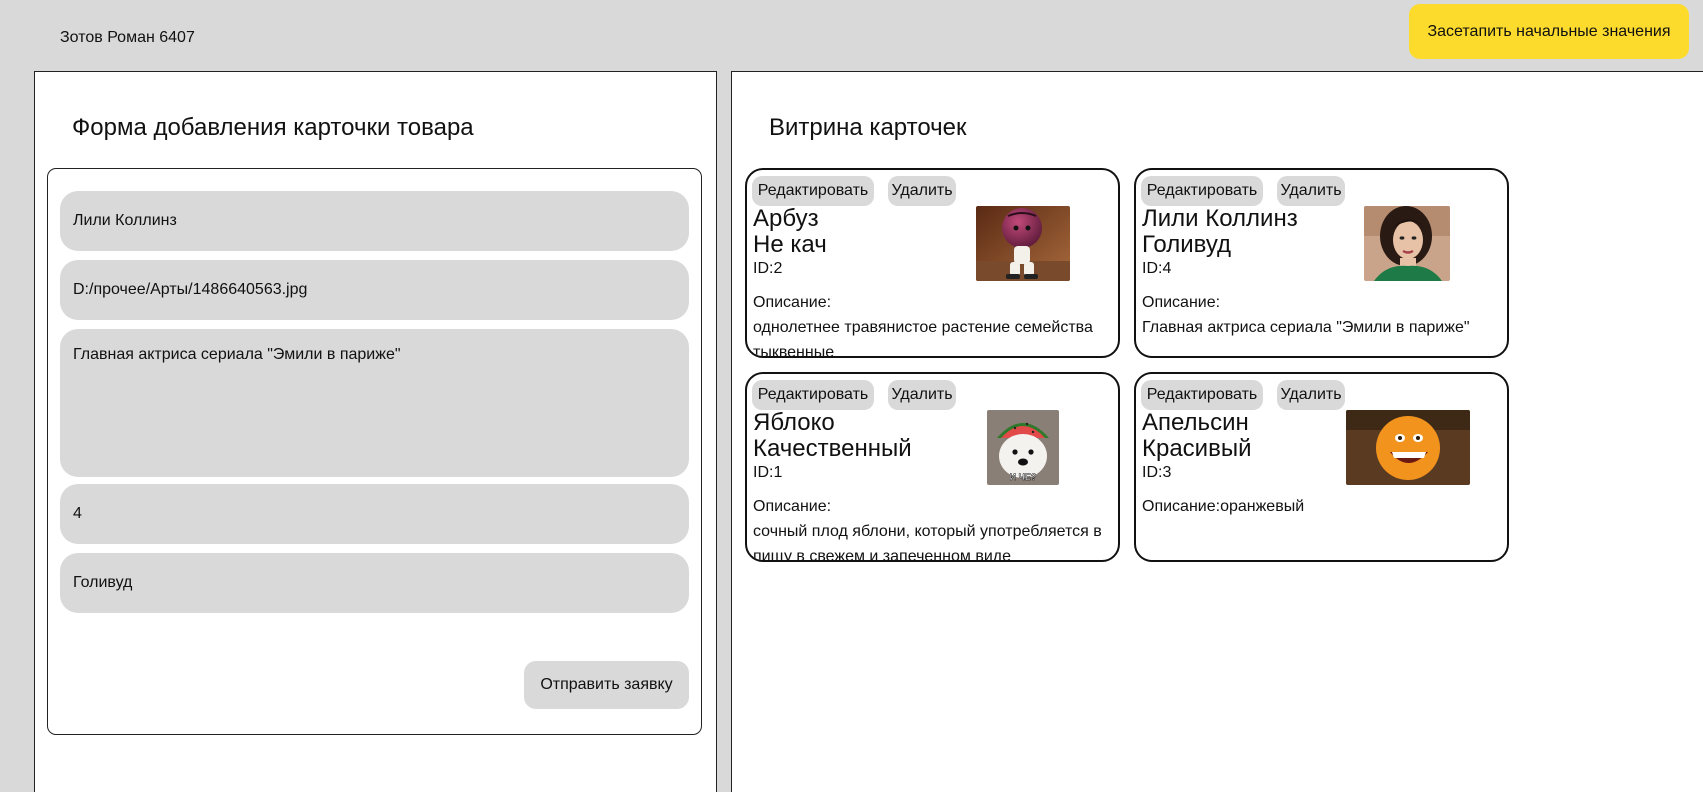 The width and height of the screenshot is (1703, 792). Describe the element at coordinates (1408, 447) in the screenshot. I see `annoying-orange-image` at that location.